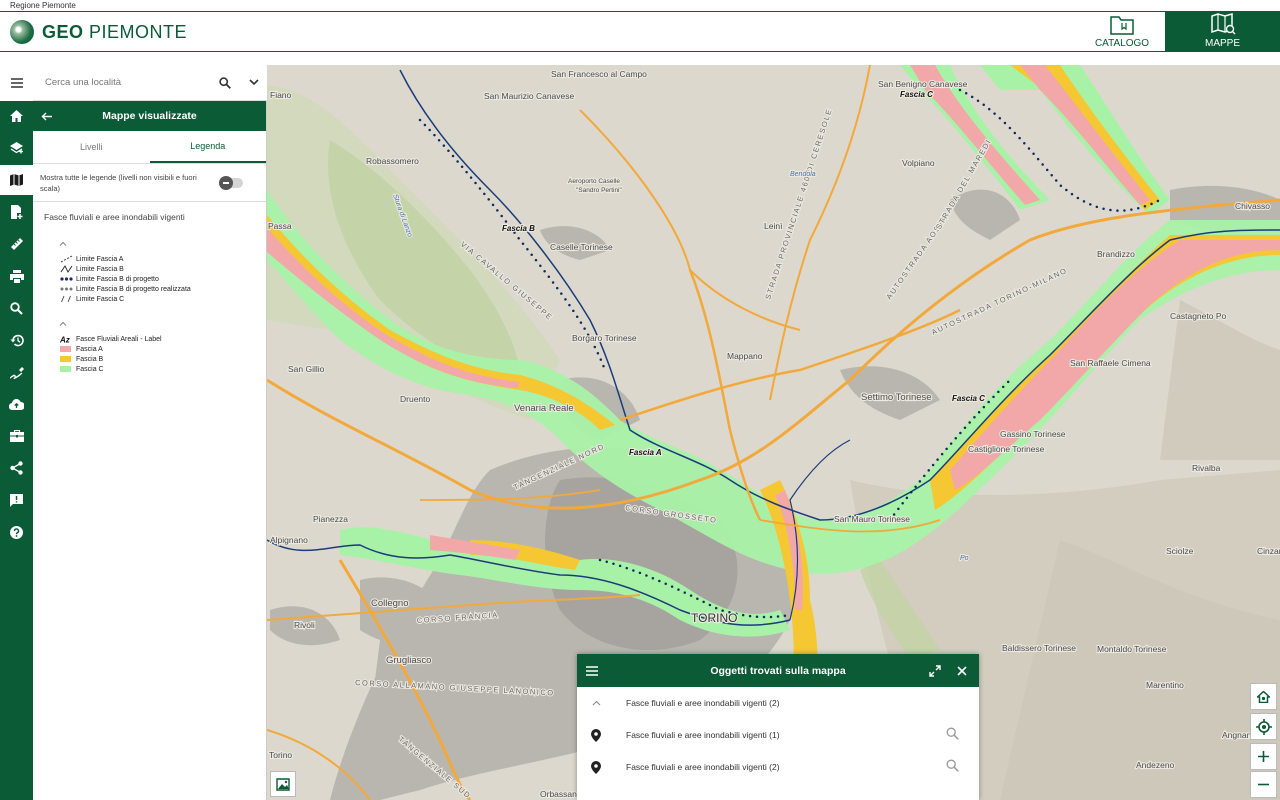 The width and height of the screenshot is (1280, 800). What do you see at coordinates (115, 31) in the screenshot?
I see `logo-text: GEO PIEMONTE` at bounding box center [115, 31].